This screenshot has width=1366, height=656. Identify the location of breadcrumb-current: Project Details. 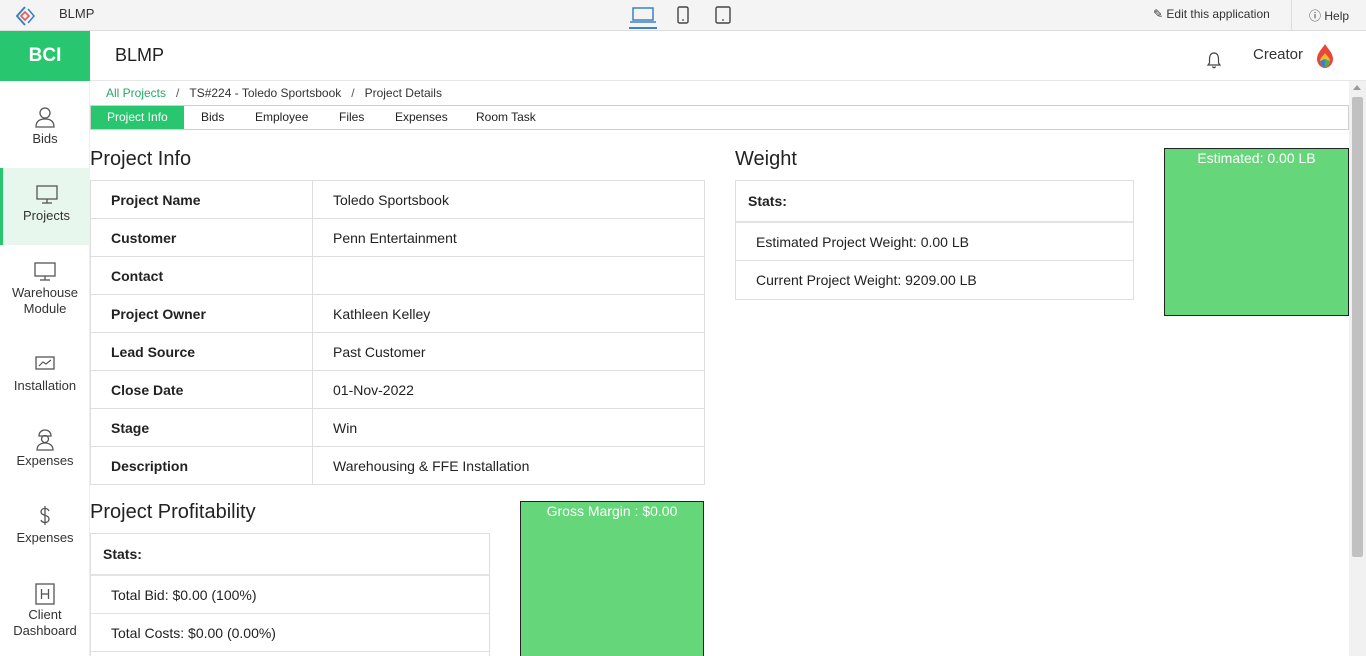
(403, 93).